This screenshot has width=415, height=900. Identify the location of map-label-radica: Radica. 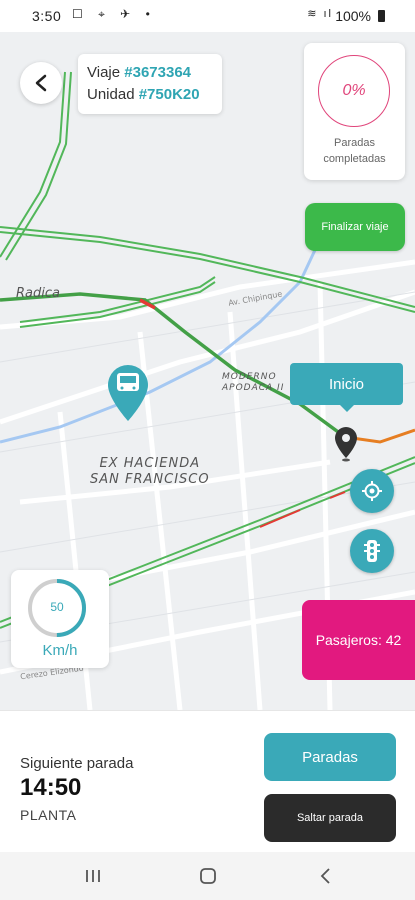
(38, 293).